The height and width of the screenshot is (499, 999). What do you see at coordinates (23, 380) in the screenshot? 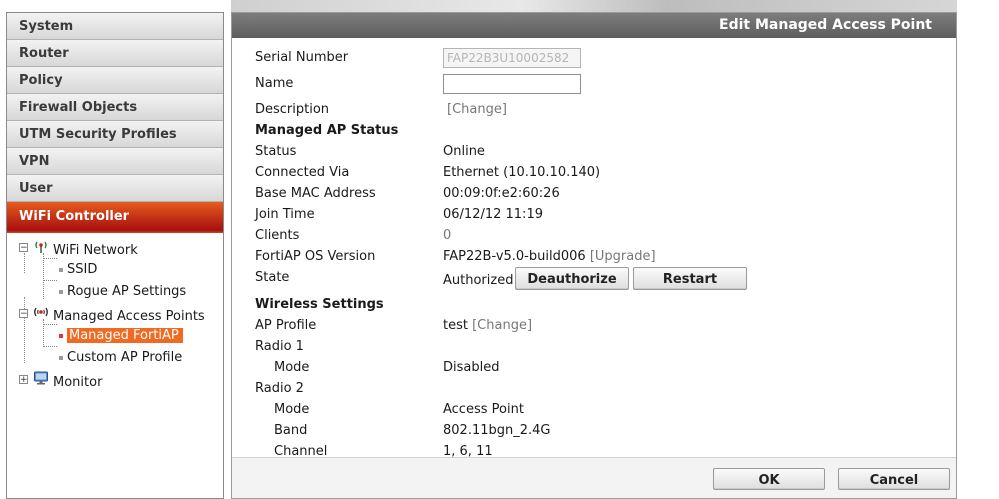
I see `expand-monitor-toggle: +` at bounding box center [23, 380].